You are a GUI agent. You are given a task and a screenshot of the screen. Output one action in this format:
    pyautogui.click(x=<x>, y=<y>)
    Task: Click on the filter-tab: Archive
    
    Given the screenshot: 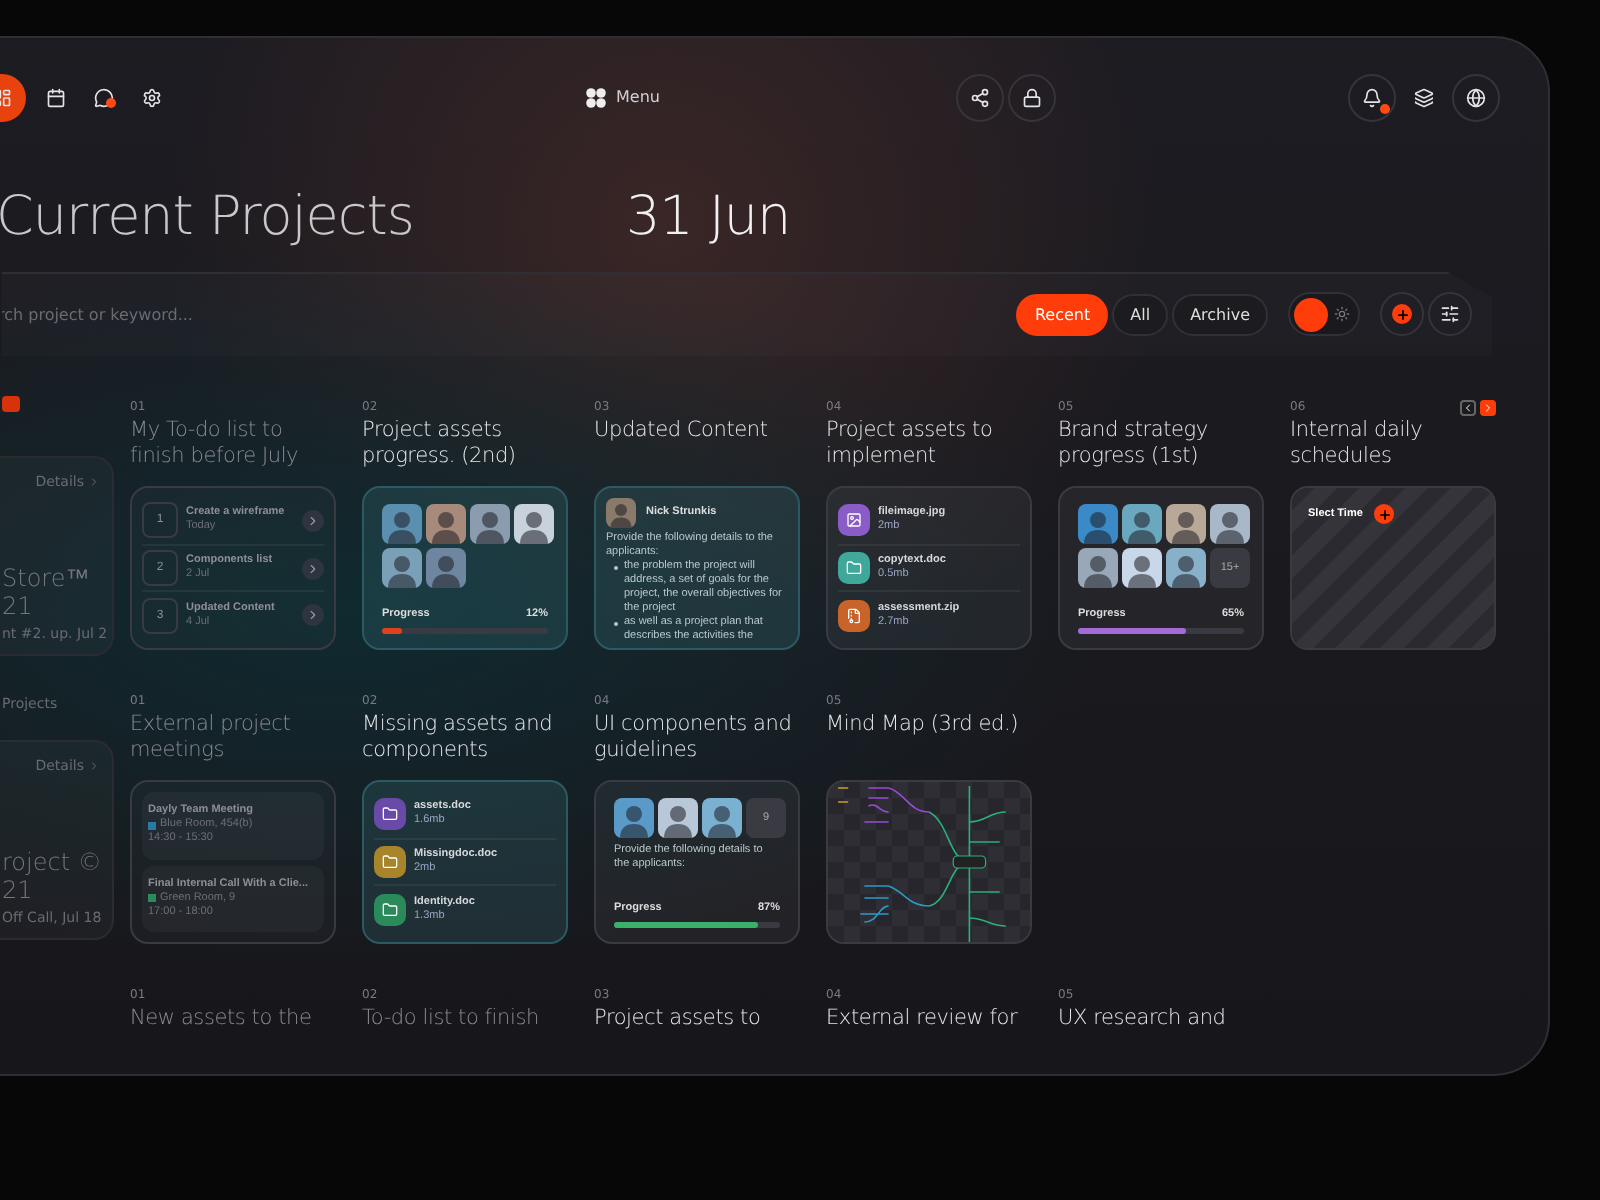 What is the action you would take?
    pyautogui.click(x=1220, y=314)
    